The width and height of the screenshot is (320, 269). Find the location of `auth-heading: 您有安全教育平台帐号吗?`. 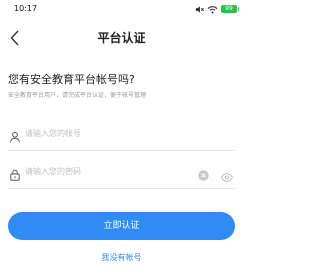

auth-heading: 您有安全教育平台帐号吗? is located at coordinates (71, 79).